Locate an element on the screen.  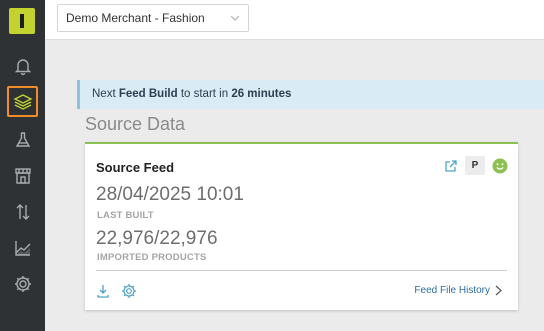
imported-products-value: 22,976/22,976 is located at coordinates (157, 238).